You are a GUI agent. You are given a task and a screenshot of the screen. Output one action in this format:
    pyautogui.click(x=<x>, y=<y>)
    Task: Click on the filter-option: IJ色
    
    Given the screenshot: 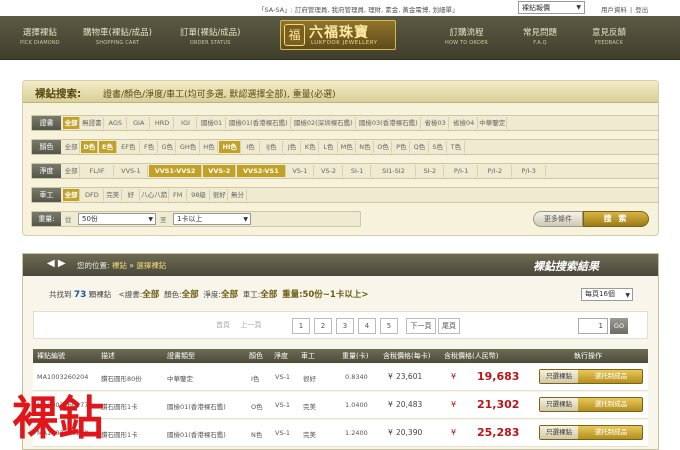 What is the action you would take?
    pyautogui.click(x=272, y=147)
    